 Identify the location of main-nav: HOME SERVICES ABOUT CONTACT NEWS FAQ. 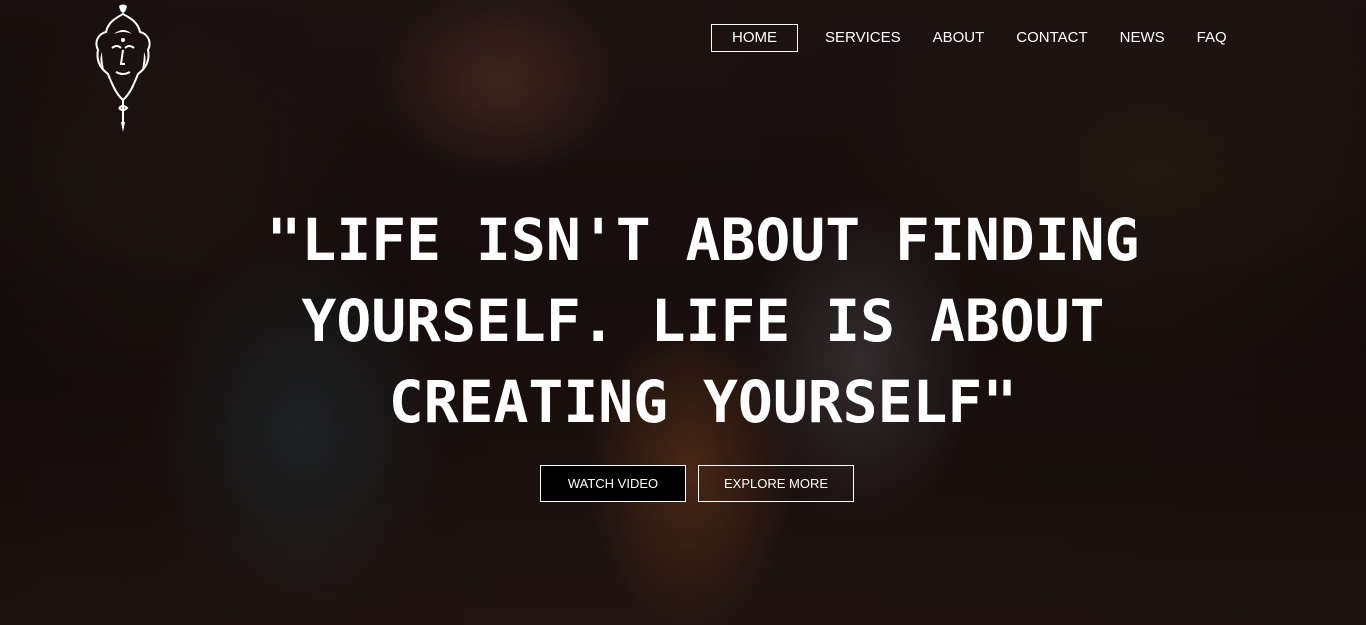
(969, 38).